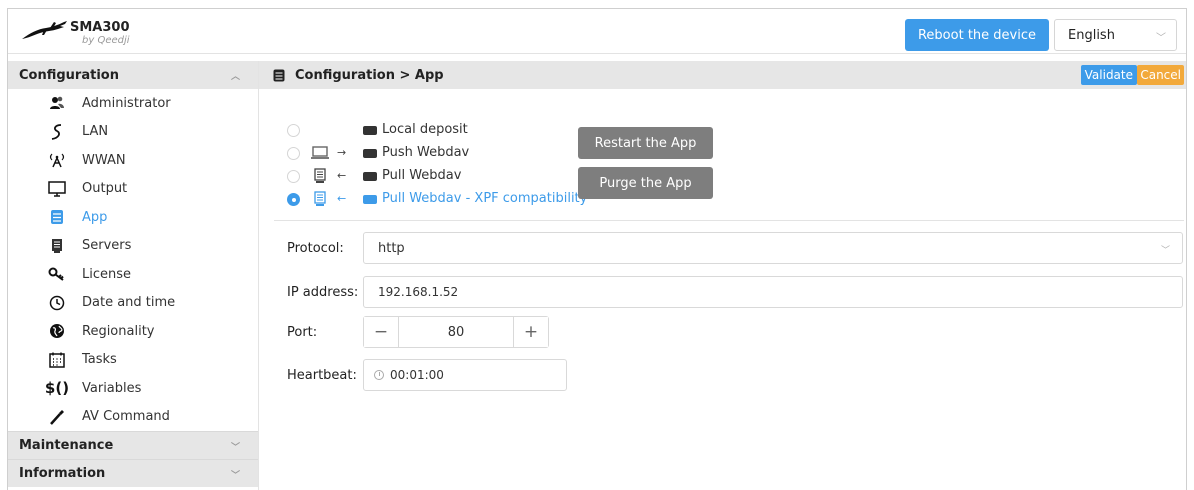 The width and height of the screenshot is (1194, 490). Describe the element at coordinates (57, 189) in the screenshot. I see `monitor-icon` at that location.